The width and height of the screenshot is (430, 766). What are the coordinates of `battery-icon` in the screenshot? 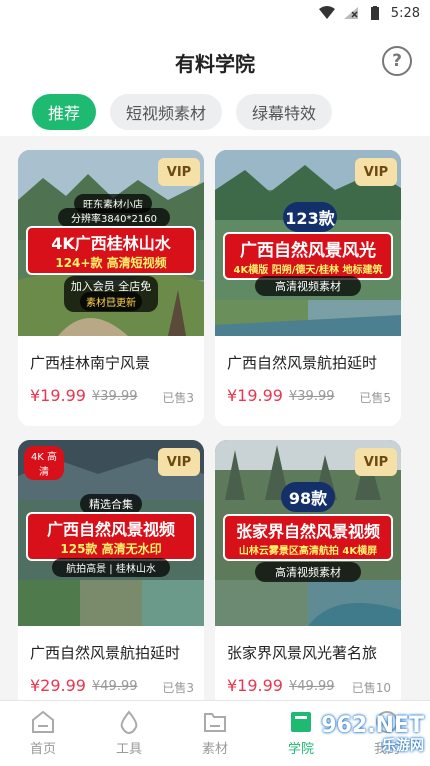 It's located at (374, 13).